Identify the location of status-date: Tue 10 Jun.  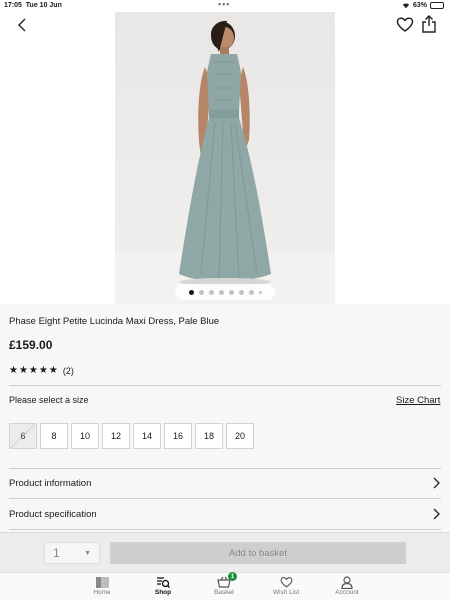
(43, 5).